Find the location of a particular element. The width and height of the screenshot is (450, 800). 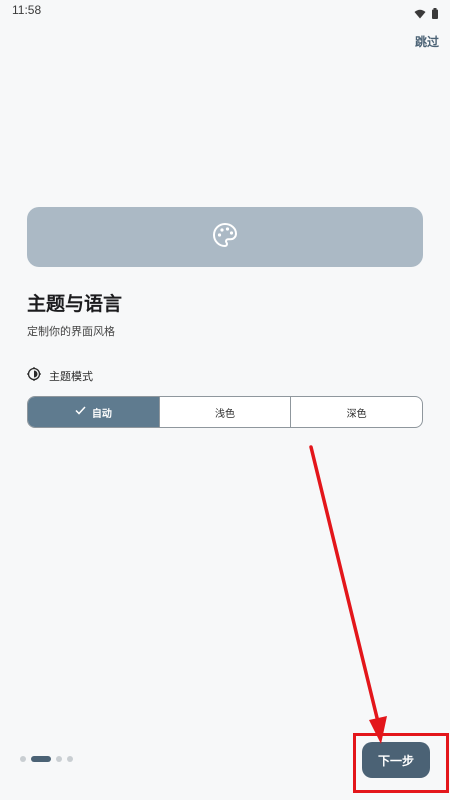

theme-option-light: 浅色 is located at coordinates (224, 412).